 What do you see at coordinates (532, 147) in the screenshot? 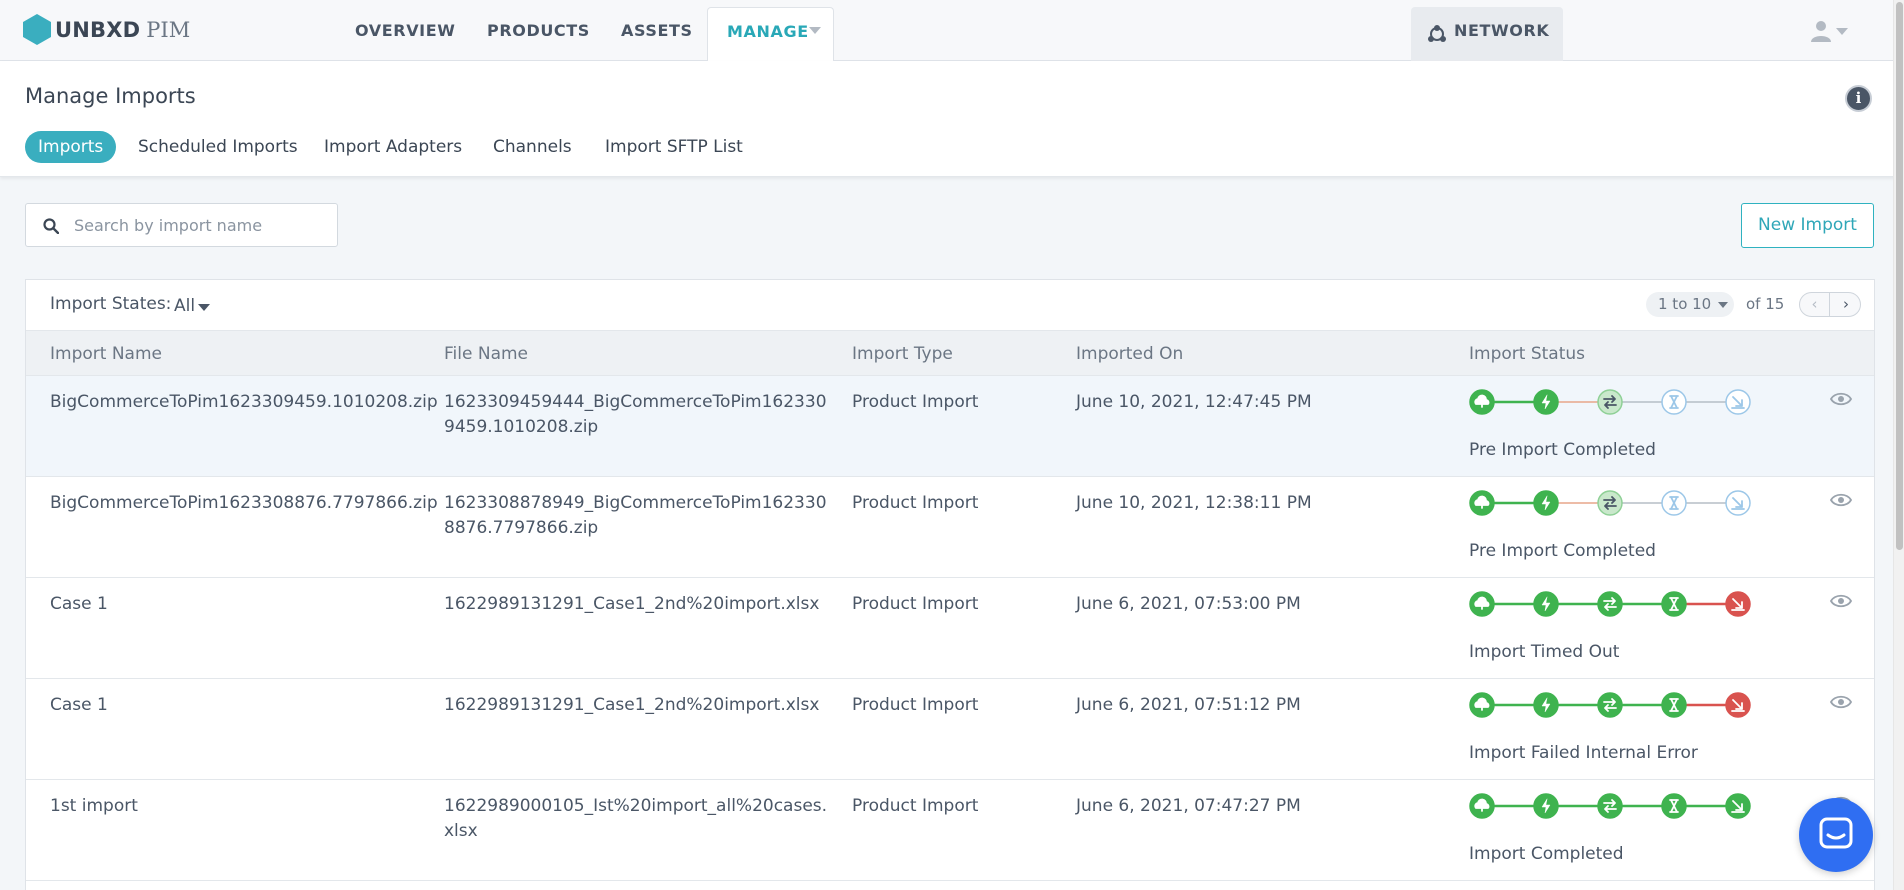
I see `tab-channels: Channels` at bounding box center [532, 147].